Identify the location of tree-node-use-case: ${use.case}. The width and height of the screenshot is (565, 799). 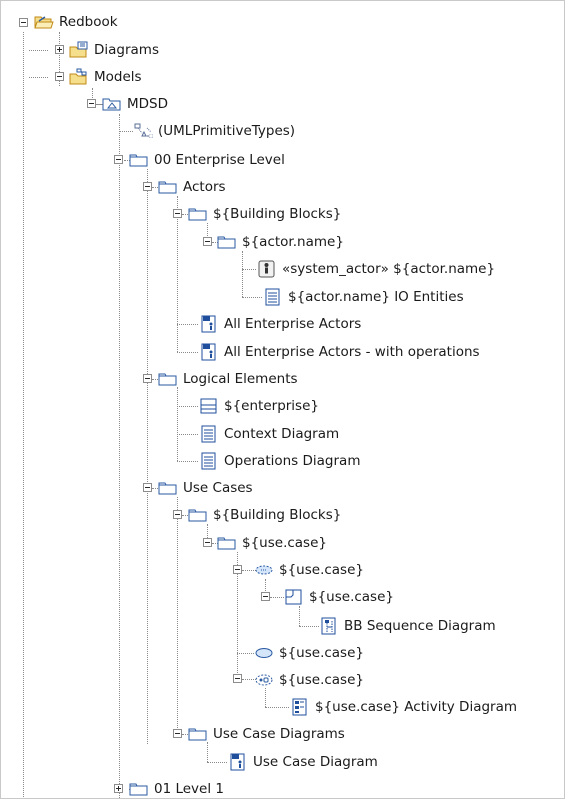
(309, 653).